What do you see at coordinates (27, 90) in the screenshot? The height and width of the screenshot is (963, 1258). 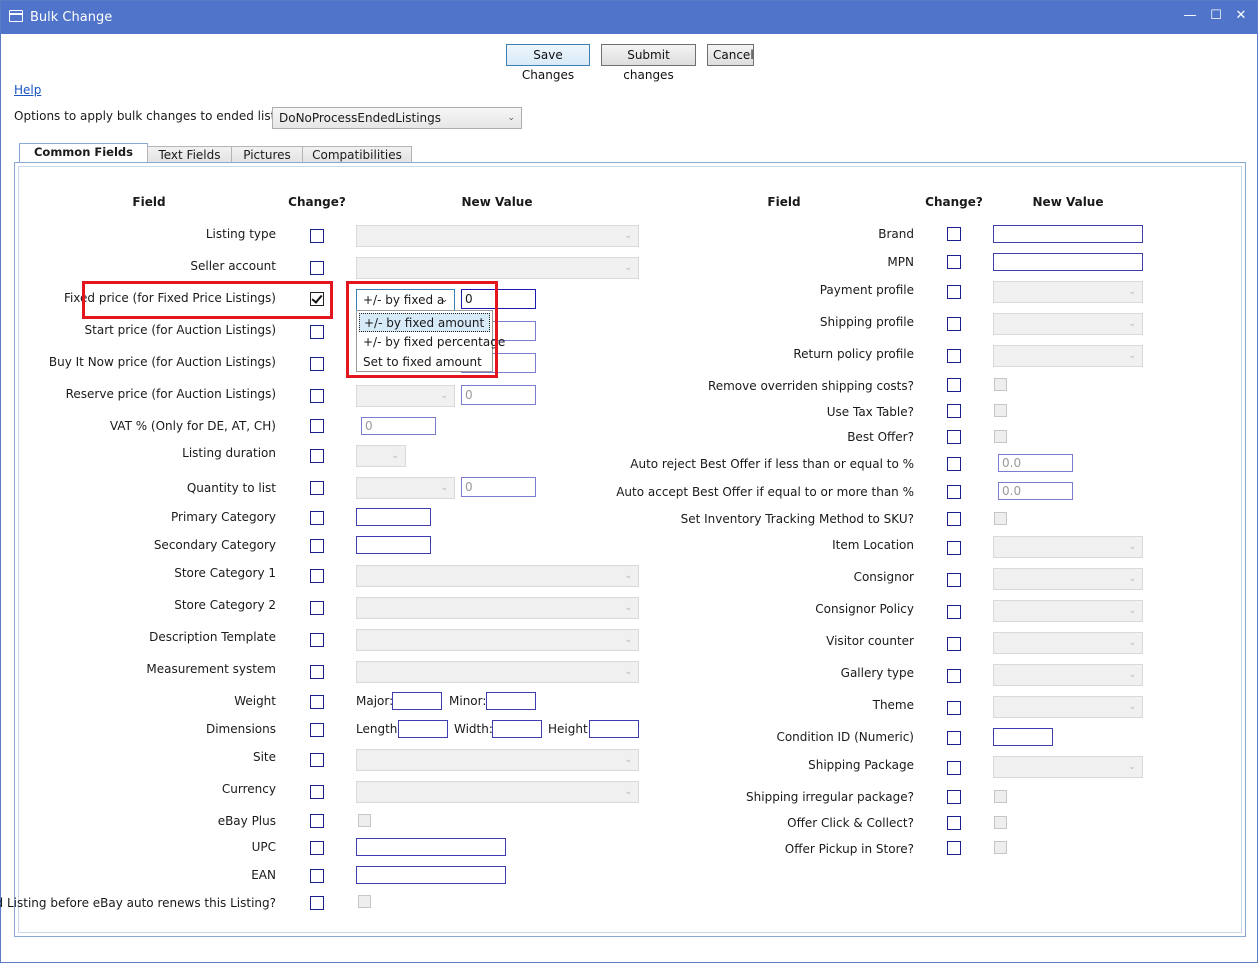 I see `help-link: Help` at bounding box center [27, 90].